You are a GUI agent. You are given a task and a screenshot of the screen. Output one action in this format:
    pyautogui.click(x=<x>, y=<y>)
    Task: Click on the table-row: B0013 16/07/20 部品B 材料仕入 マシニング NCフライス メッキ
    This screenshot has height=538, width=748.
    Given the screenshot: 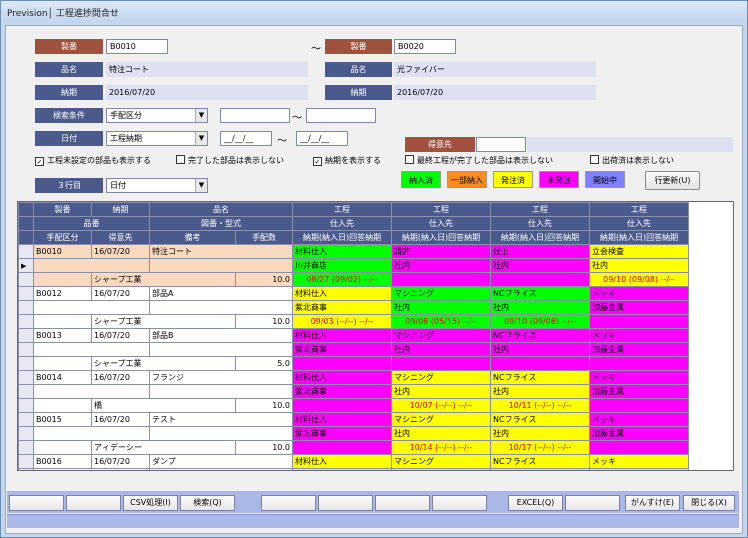 What is the action you would take?
    pyautogui.click(x=353, y=335)
    